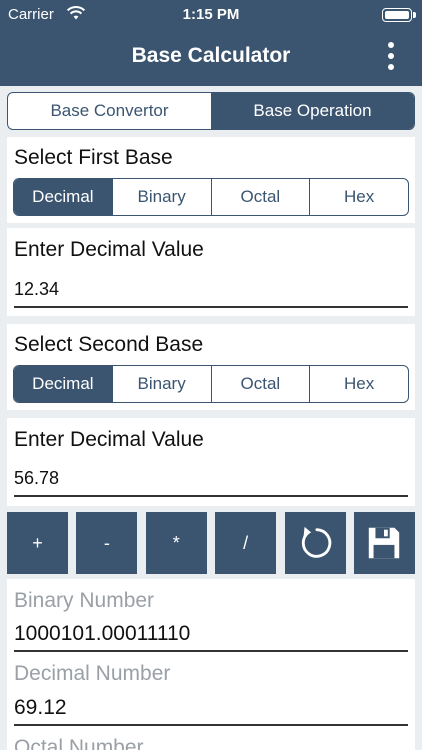 This screenshot has width=422, height=750. Describe the element at coordinates (260, 384) in the screenshot. I see `second-base-option-octal: Octal` at that location.